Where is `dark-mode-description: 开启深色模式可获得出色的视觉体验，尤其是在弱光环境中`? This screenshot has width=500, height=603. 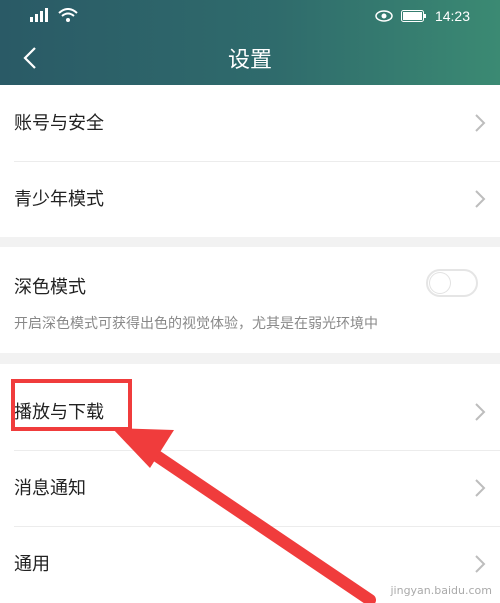 dark-mode-description: 开启深色模式可获得出色的视觉体验，尤其是在弱光环境中 is located at coordinates (196, 324).